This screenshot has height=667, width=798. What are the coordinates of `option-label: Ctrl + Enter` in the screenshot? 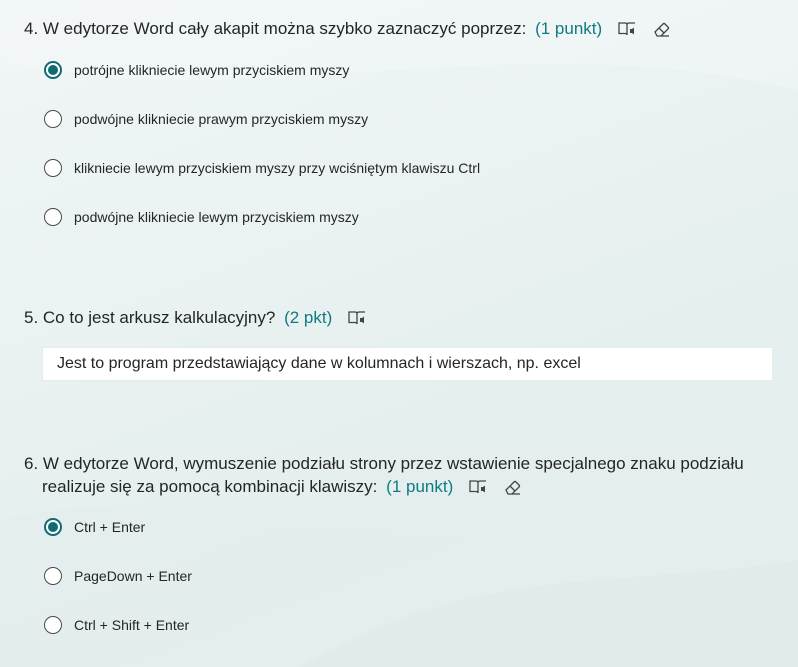 It's located at (110, 527).